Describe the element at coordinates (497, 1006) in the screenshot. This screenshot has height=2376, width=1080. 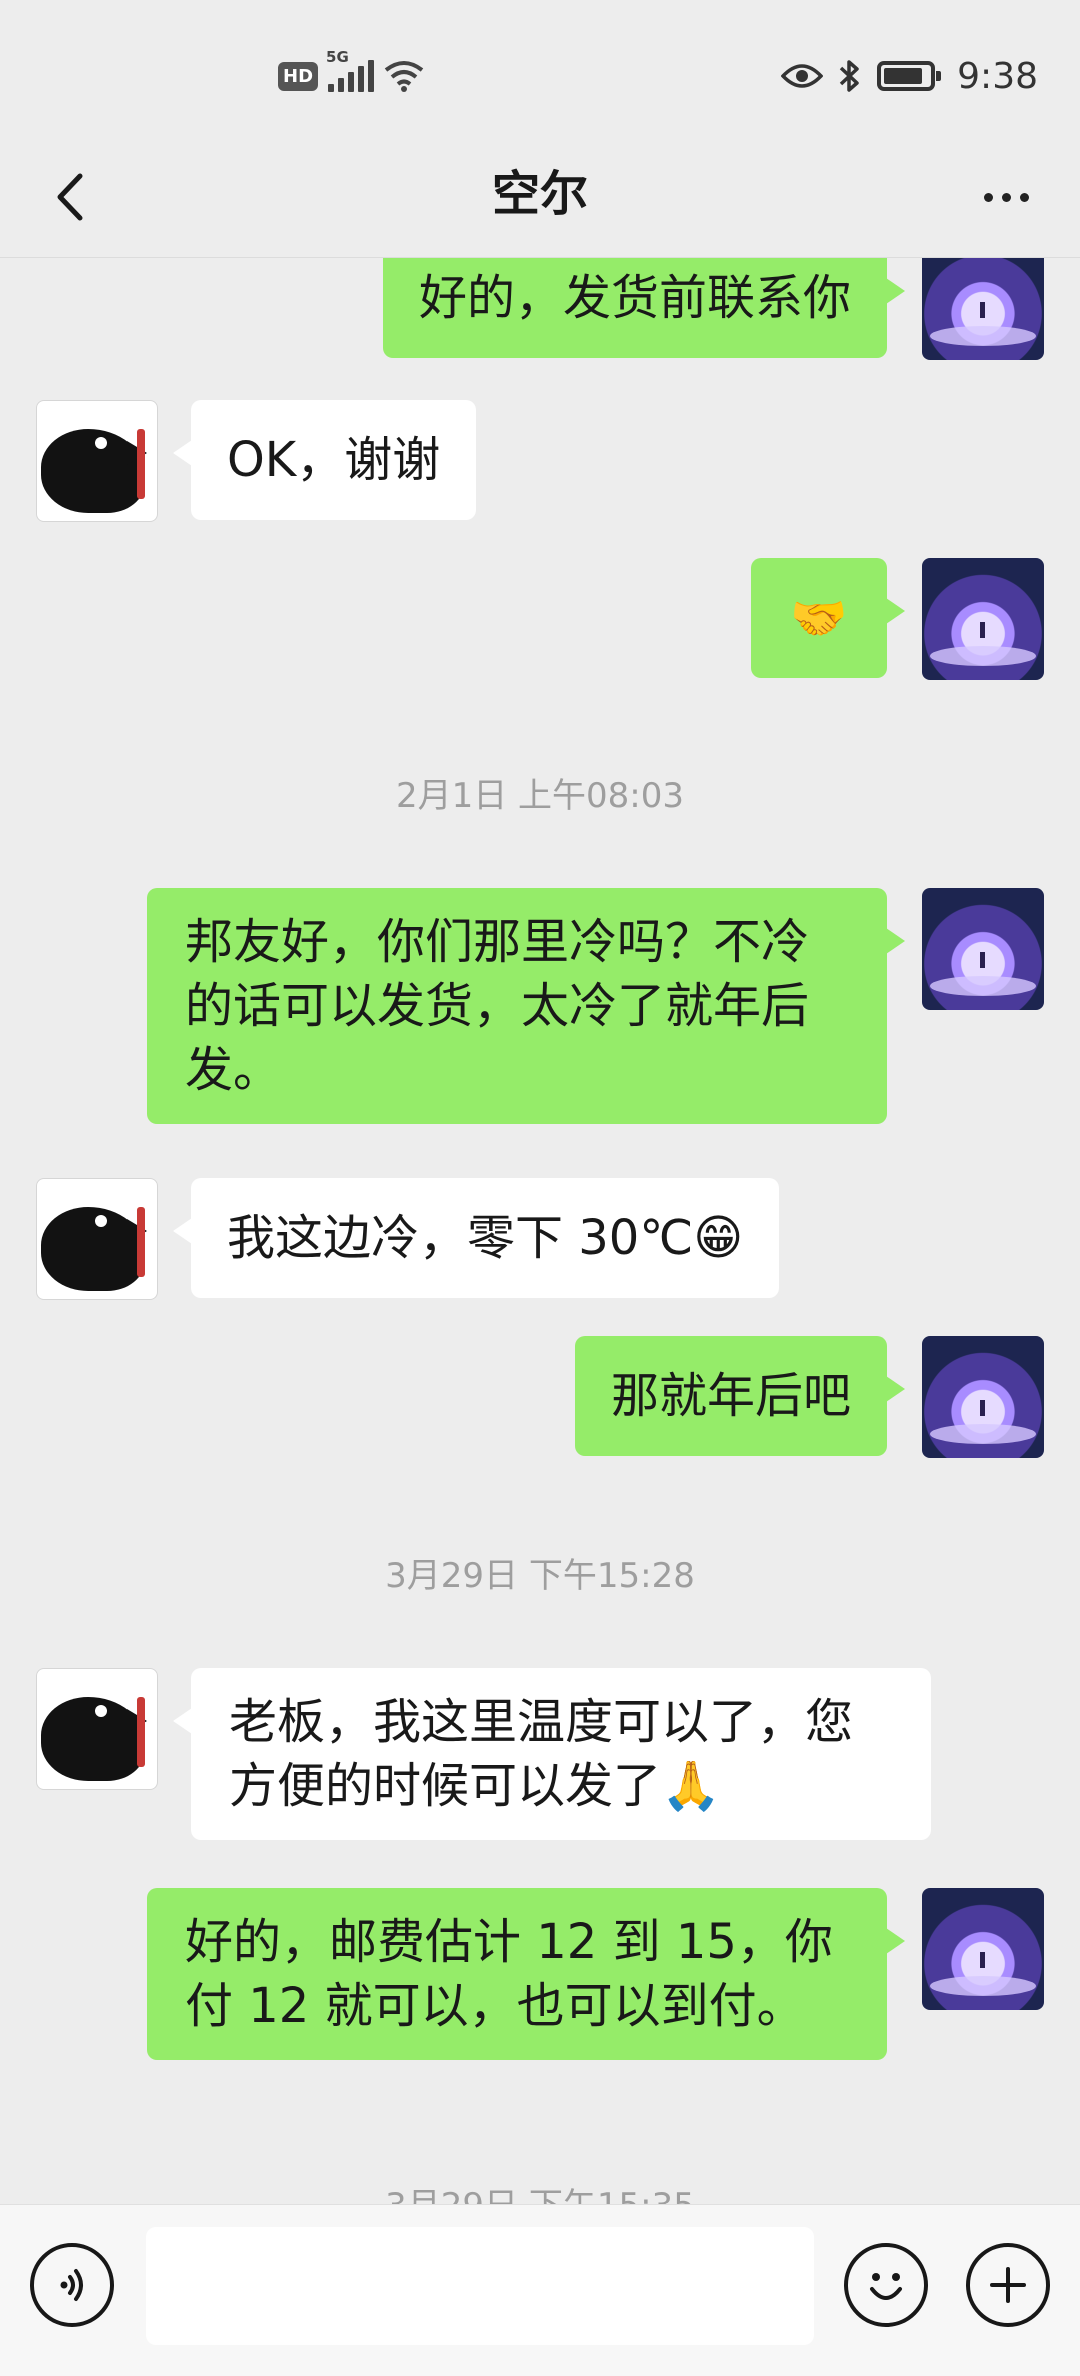
I see `message-line: 的话可以发货，太冷了就年后` at that location.